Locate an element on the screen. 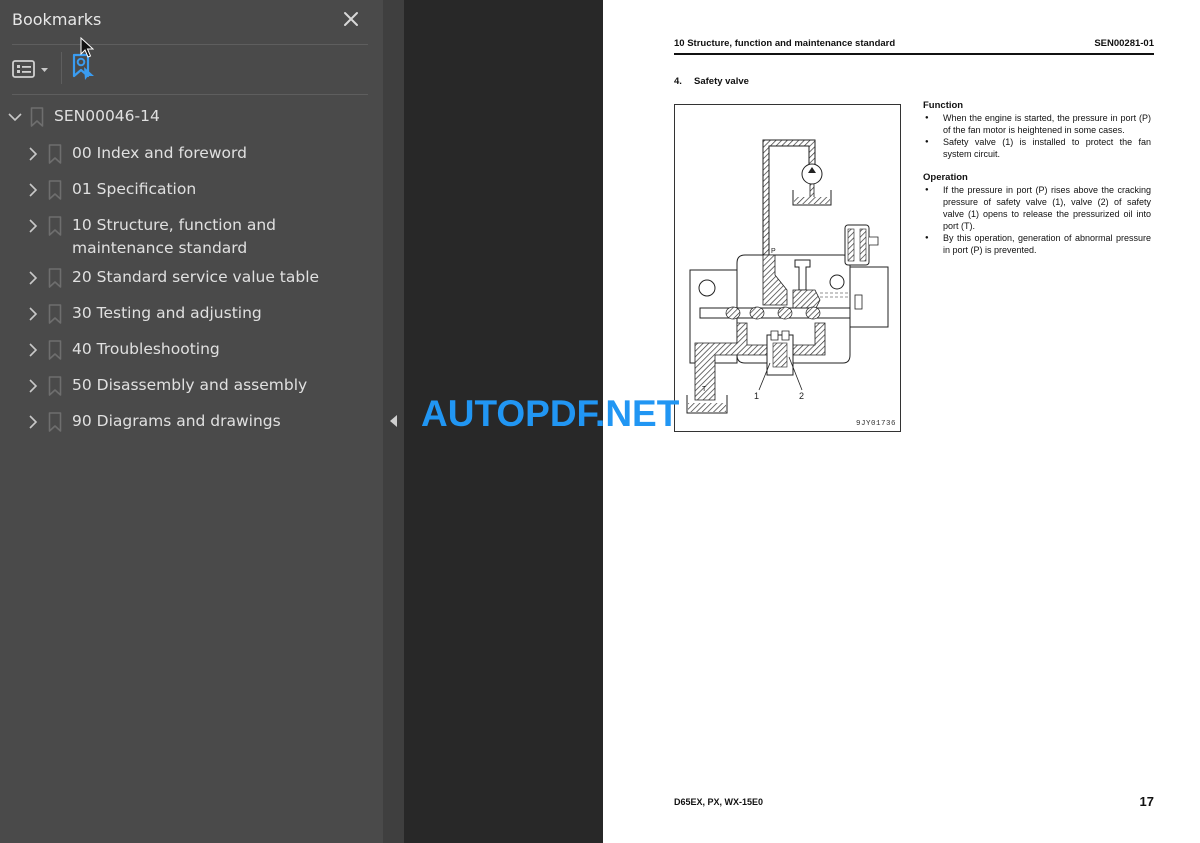 The height and width of the screenshot is (843, 1200). section-title: 4. Safety valve is located at coordinates (711, 81).